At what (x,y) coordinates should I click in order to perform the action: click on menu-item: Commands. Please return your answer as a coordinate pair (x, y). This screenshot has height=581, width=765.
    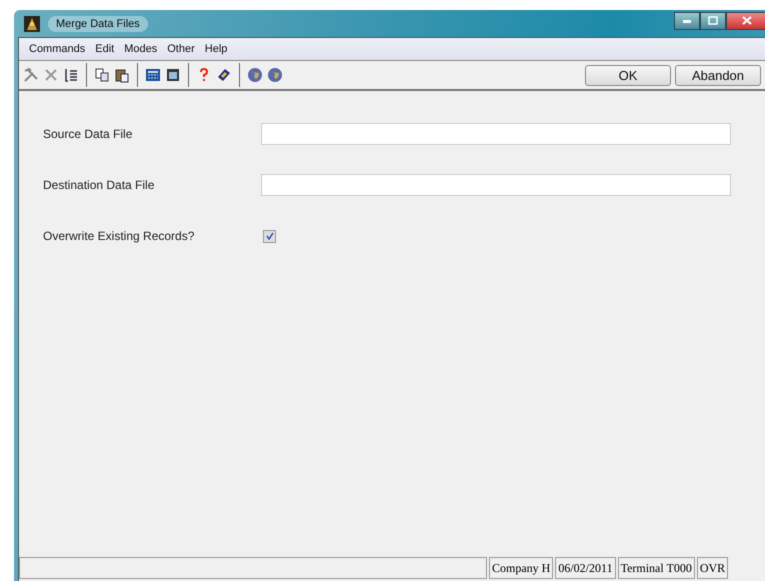
    Looking at the image, I should click on (57, 49).